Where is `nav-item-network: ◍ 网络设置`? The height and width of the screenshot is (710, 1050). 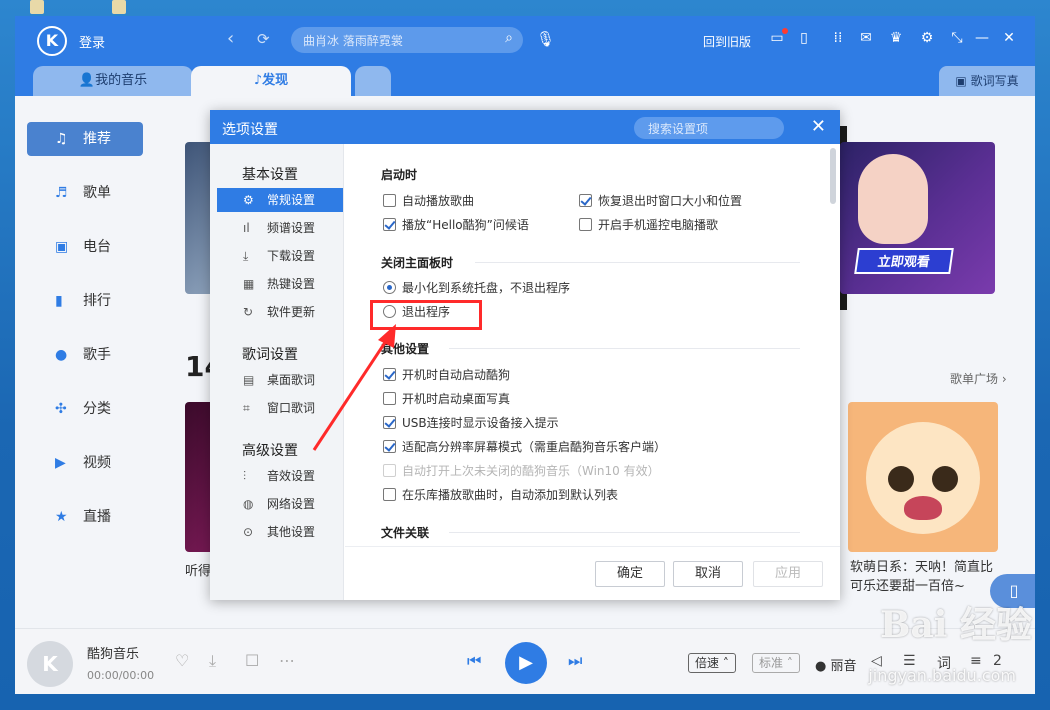
nav-item-network: ◍ 网络设置 is located at coordinates (280, 504).